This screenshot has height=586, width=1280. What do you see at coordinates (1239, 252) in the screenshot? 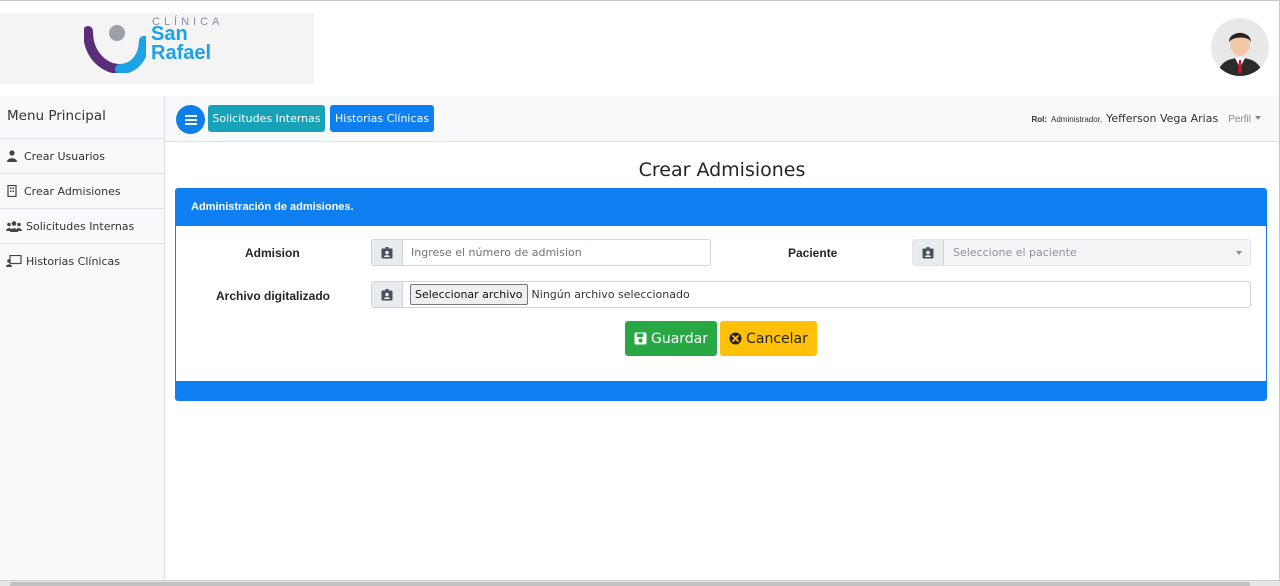
I see `chevron-down-icon` at bounding box center [1239, 252].